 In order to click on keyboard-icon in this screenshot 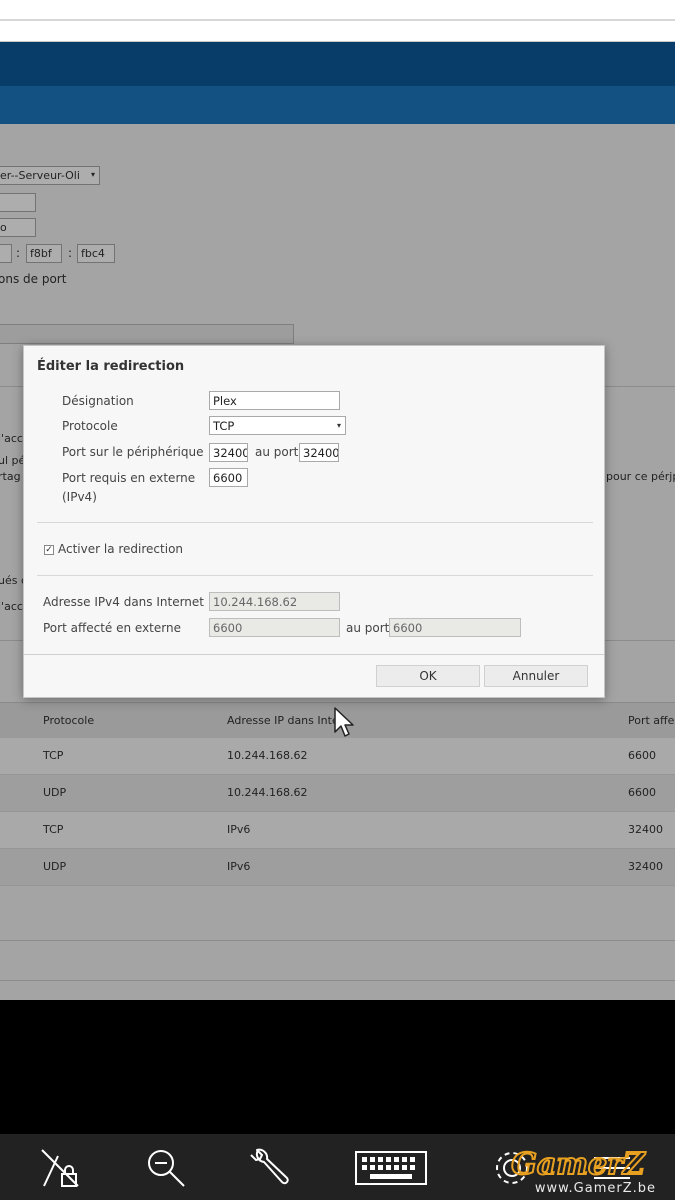, I will do `click(391, 1168)`.